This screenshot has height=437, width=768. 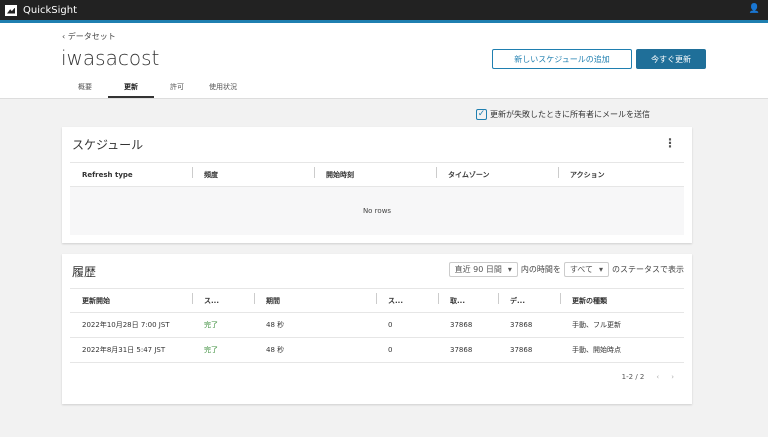 I want to click on cell: 2022年10月28日 7:00 JST, so click(x=126, y=325).